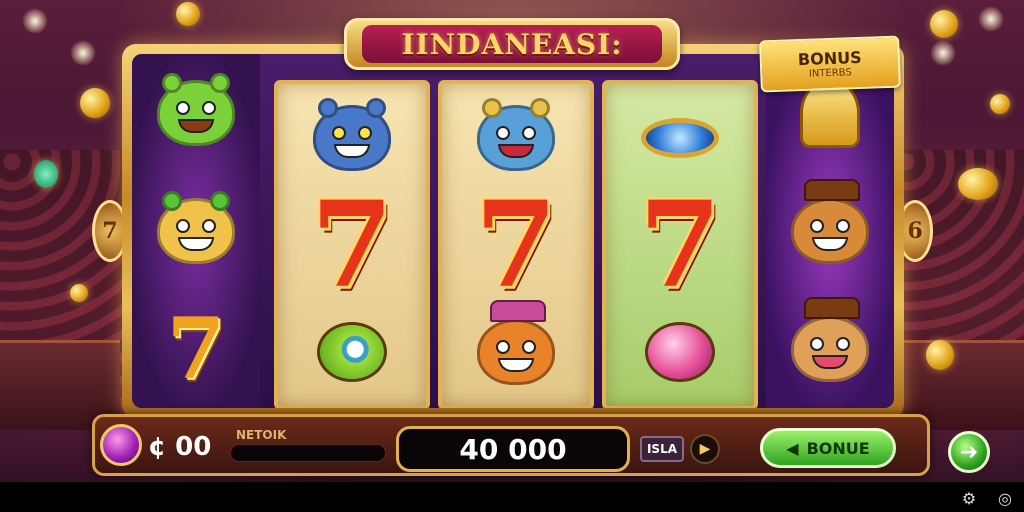 This screenshot has height=512, width=1024. I want to click on blue-ring-icon, so click(680, 138).